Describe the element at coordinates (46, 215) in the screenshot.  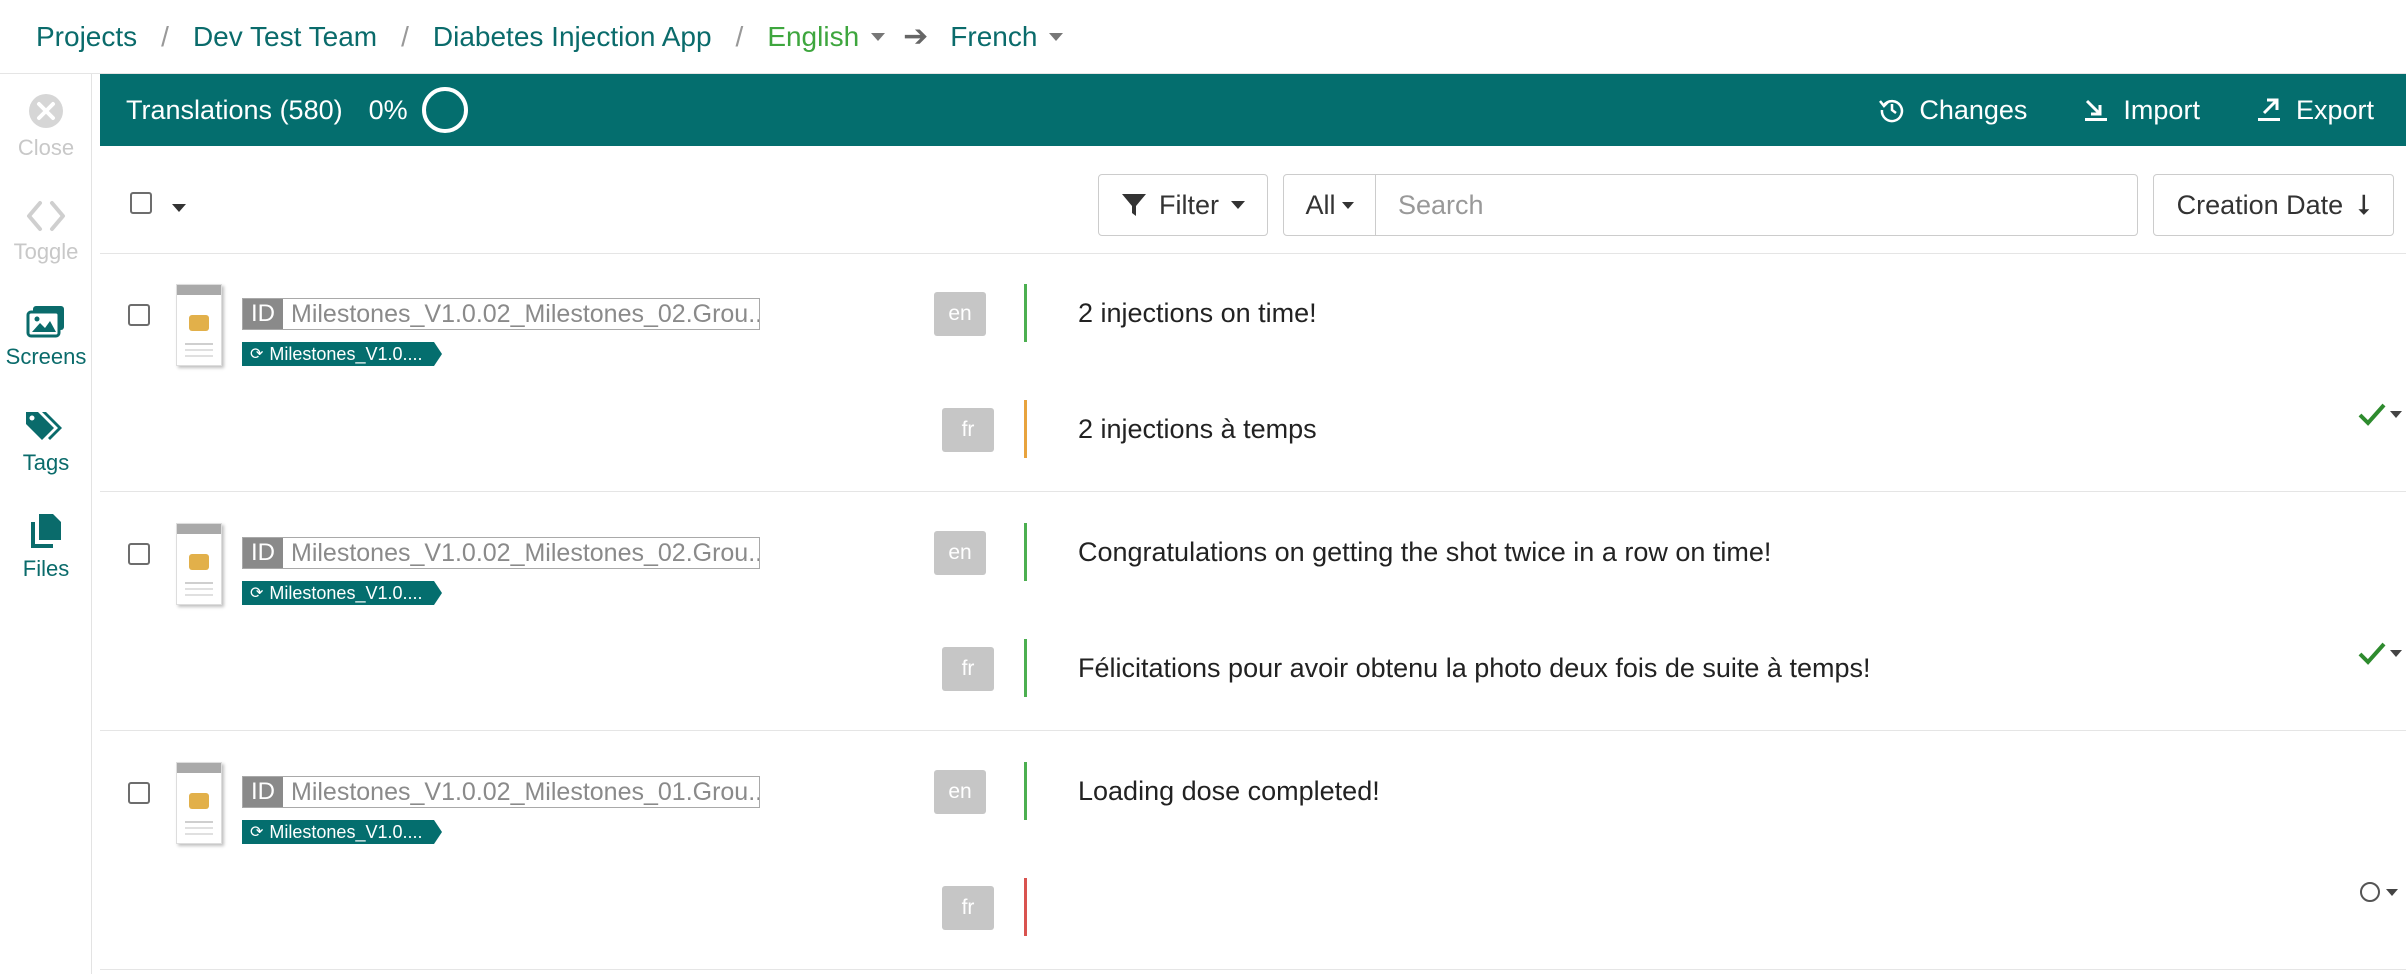
I see `code-brackets-icon` at that location.